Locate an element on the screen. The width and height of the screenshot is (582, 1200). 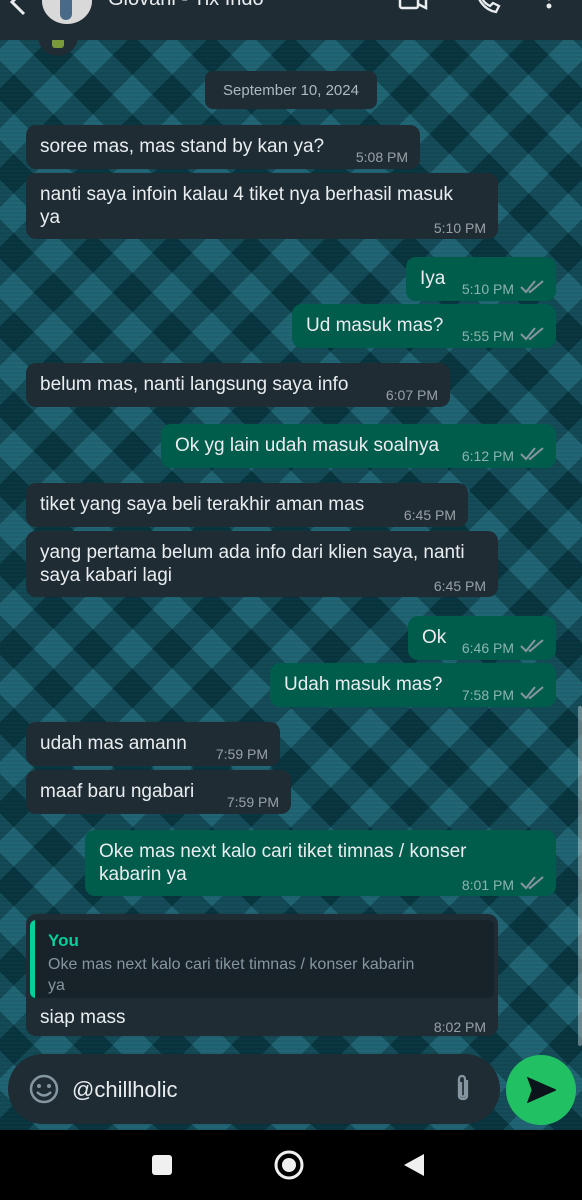
circle-icon is located at coordinates (289, 1165).